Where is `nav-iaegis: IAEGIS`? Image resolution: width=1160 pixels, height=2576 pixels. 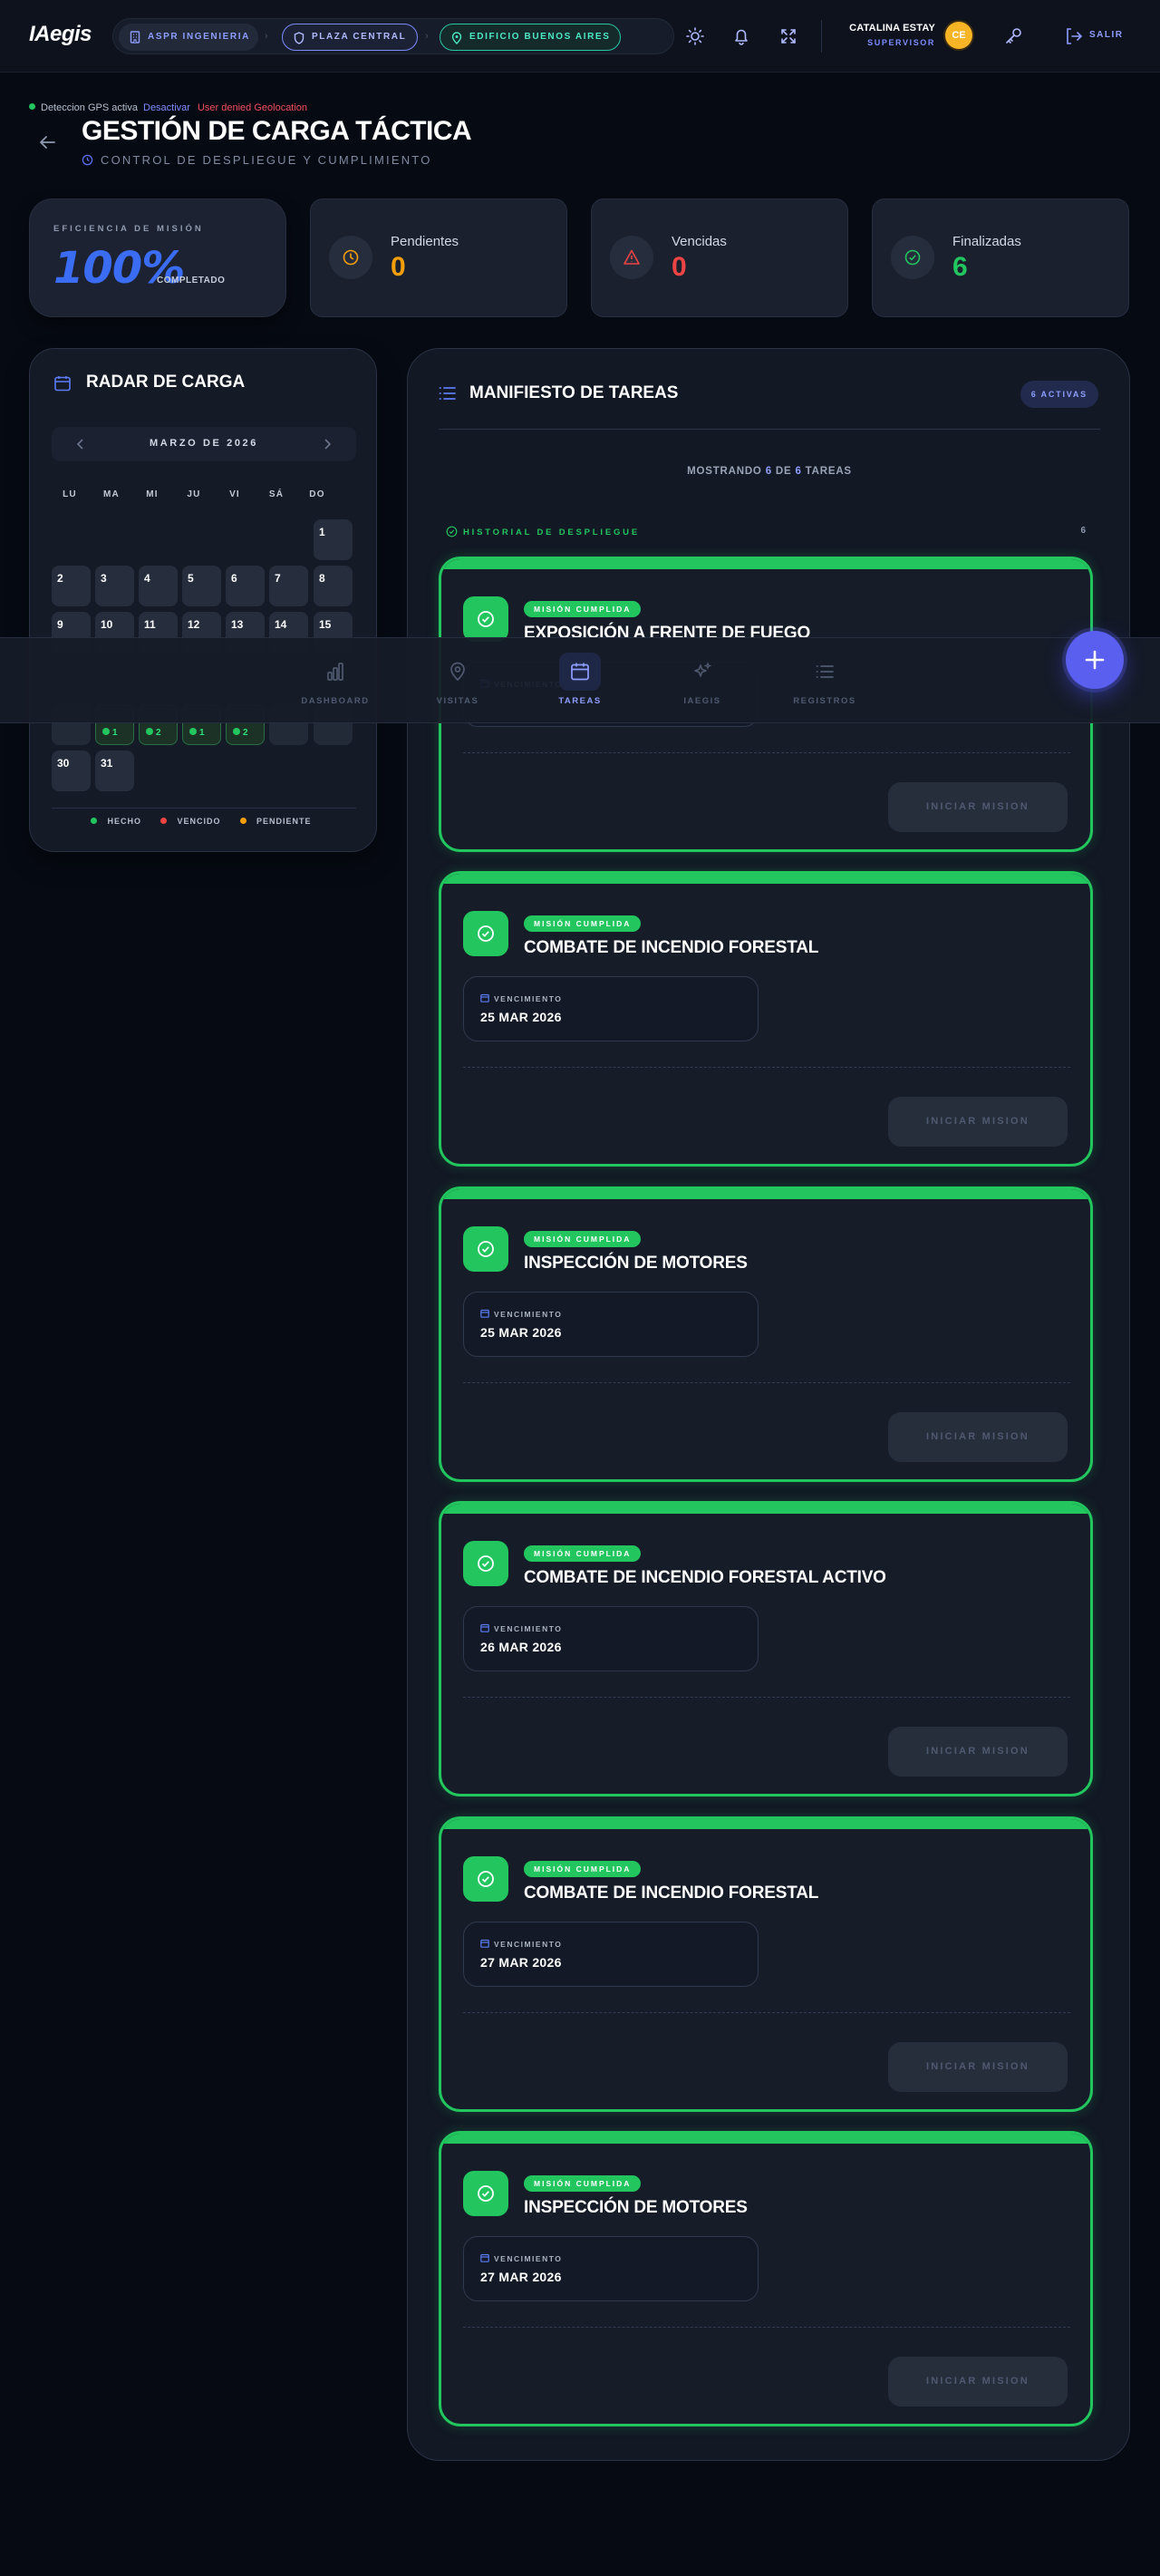 nav-iaegis: IAEGIS is located at coordinates (702, 682).